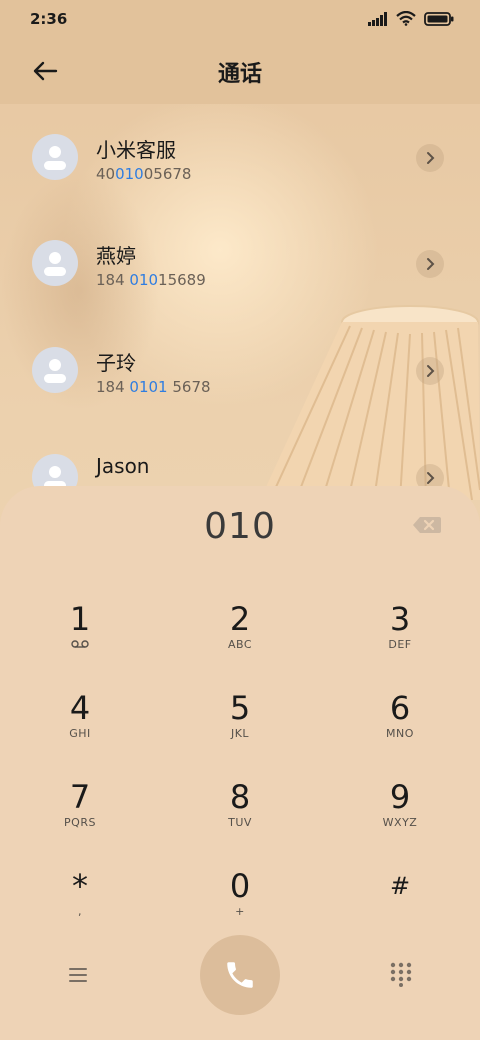  I want to click on contact-name: 小米客服, so click(136, 150).